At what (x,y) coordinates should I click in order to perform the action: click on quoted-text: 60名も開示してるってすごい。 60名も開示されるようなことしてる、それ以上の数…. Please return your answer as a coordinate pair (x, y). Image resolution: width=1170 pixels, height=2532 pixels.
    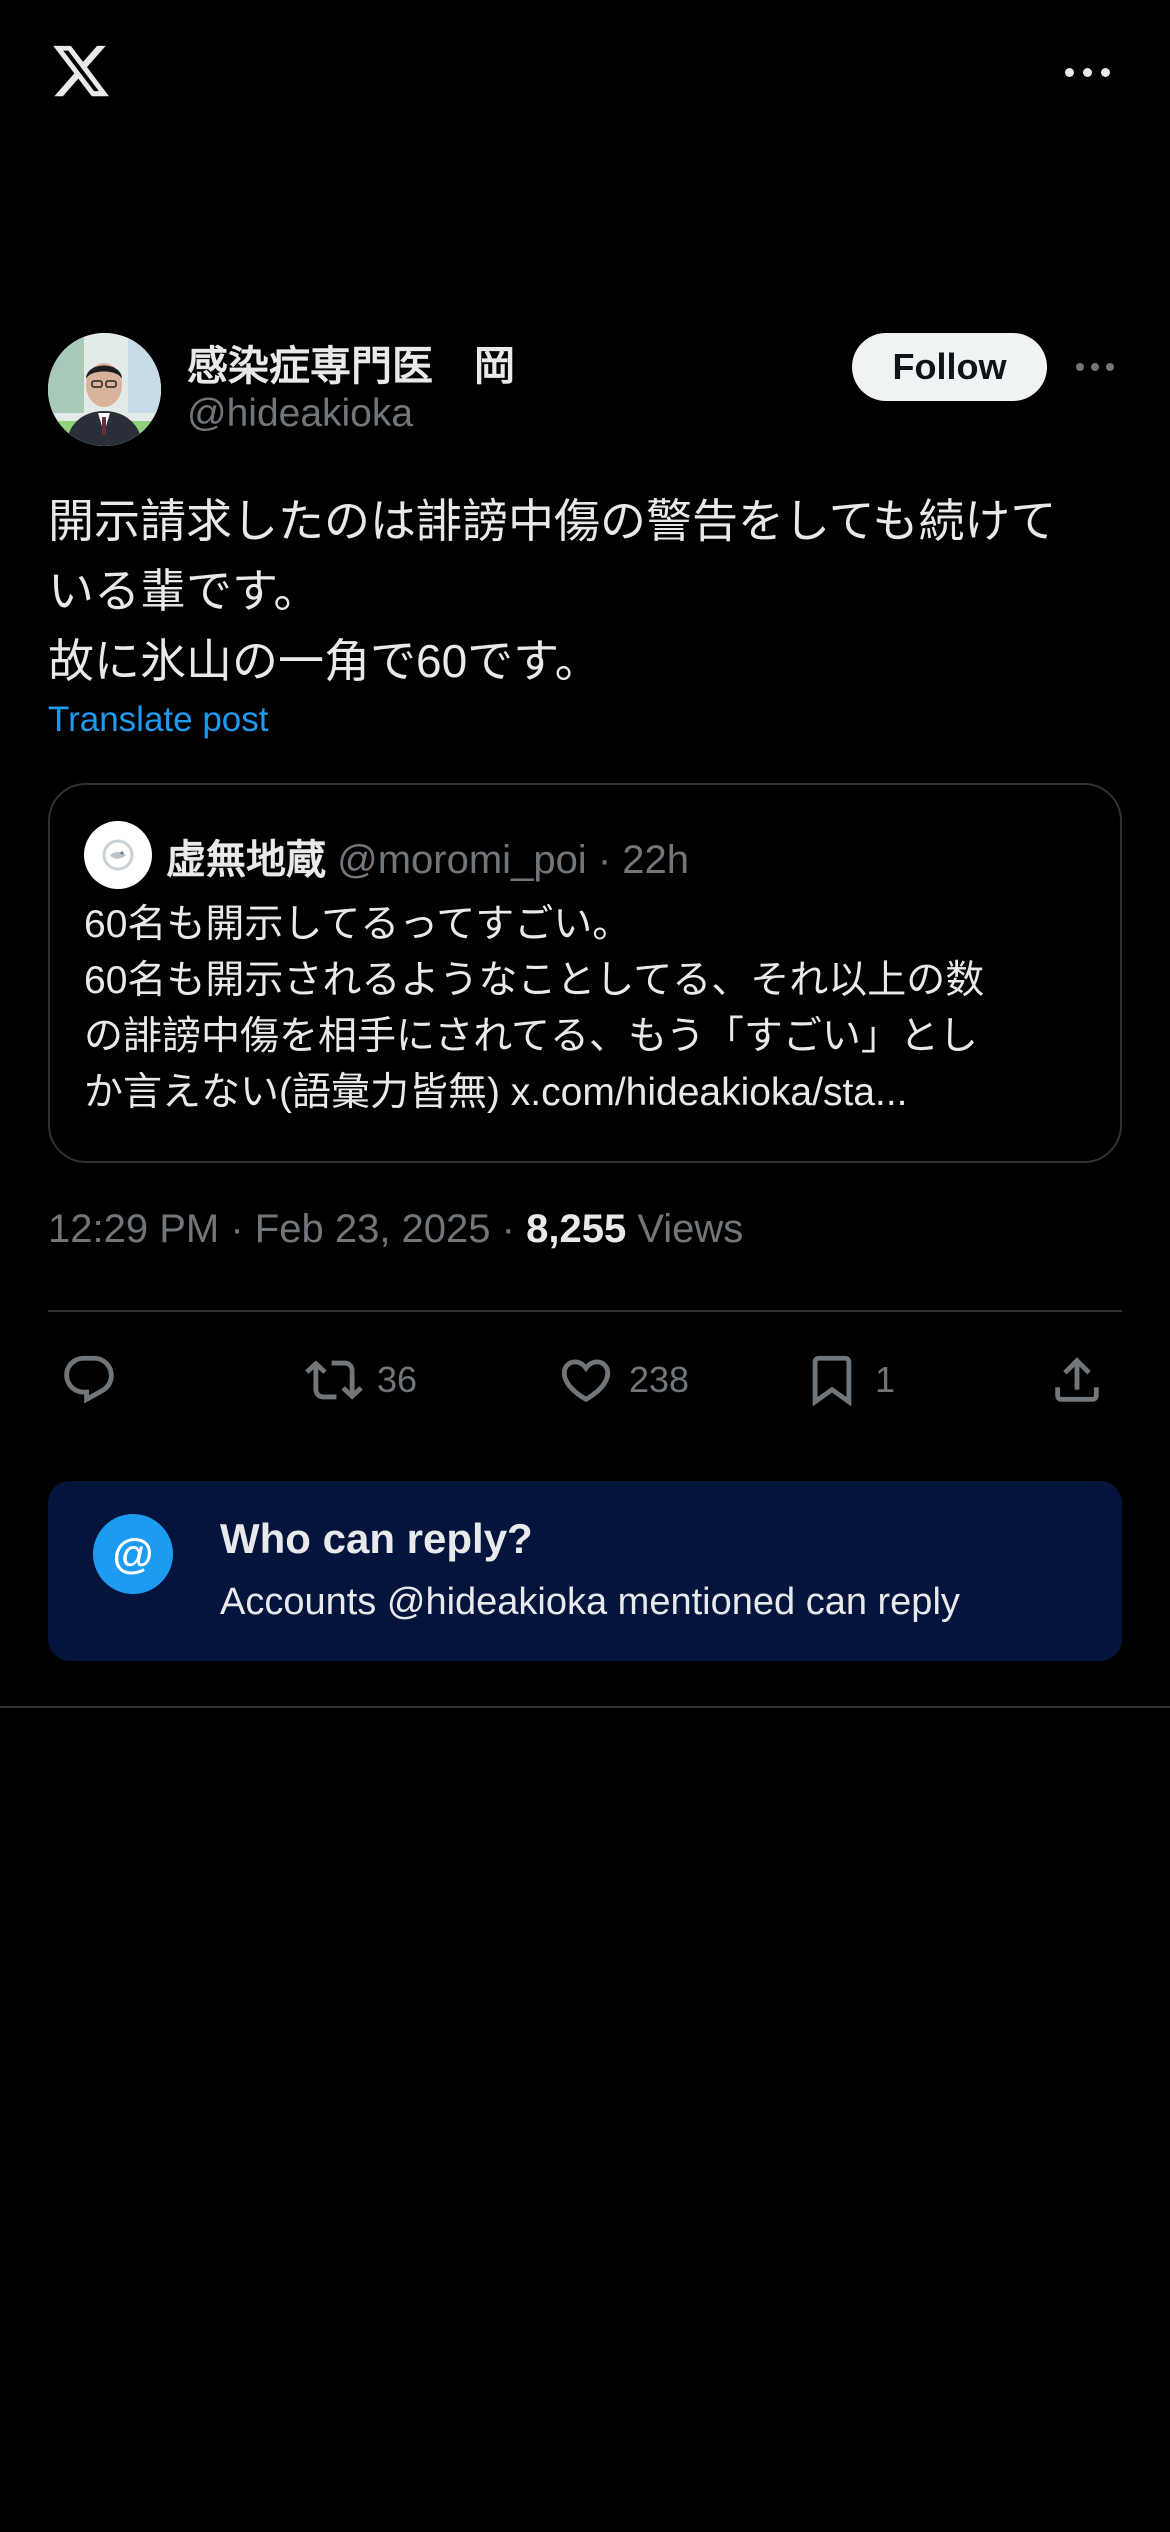
    Looking at the image, I should click on (589, 1009).